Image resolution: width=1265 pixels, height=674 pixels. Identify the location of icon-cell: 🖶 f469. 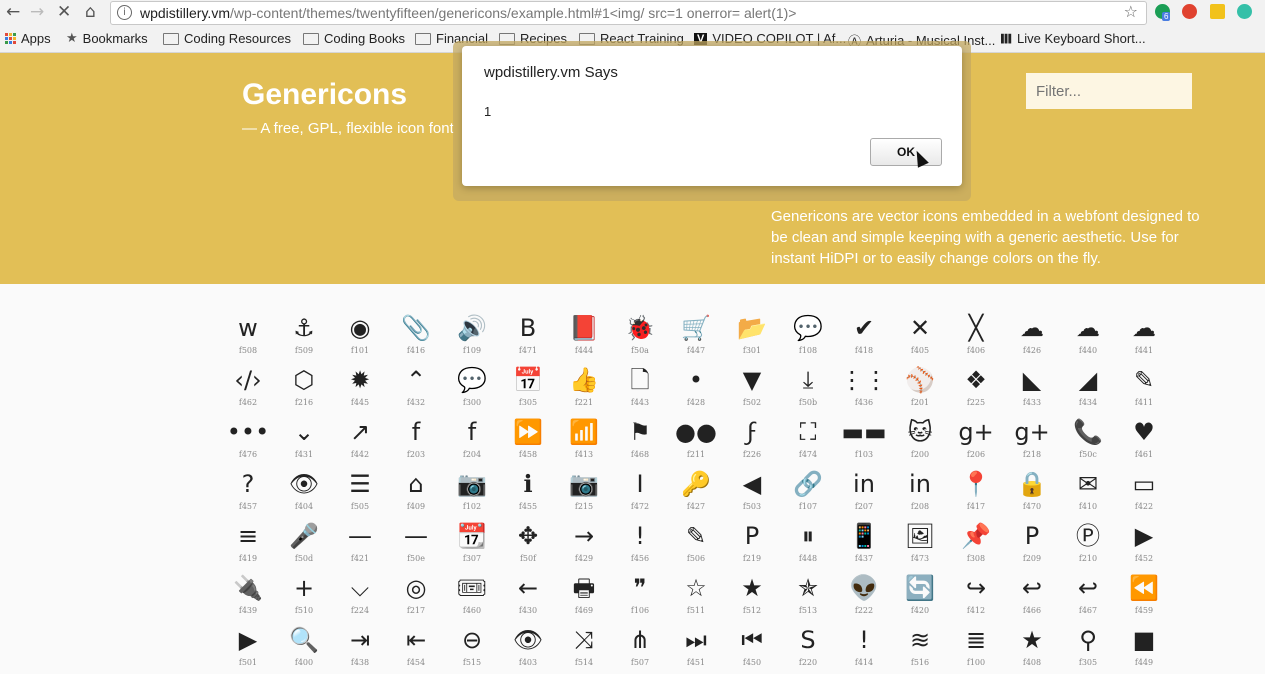
(584, 596).